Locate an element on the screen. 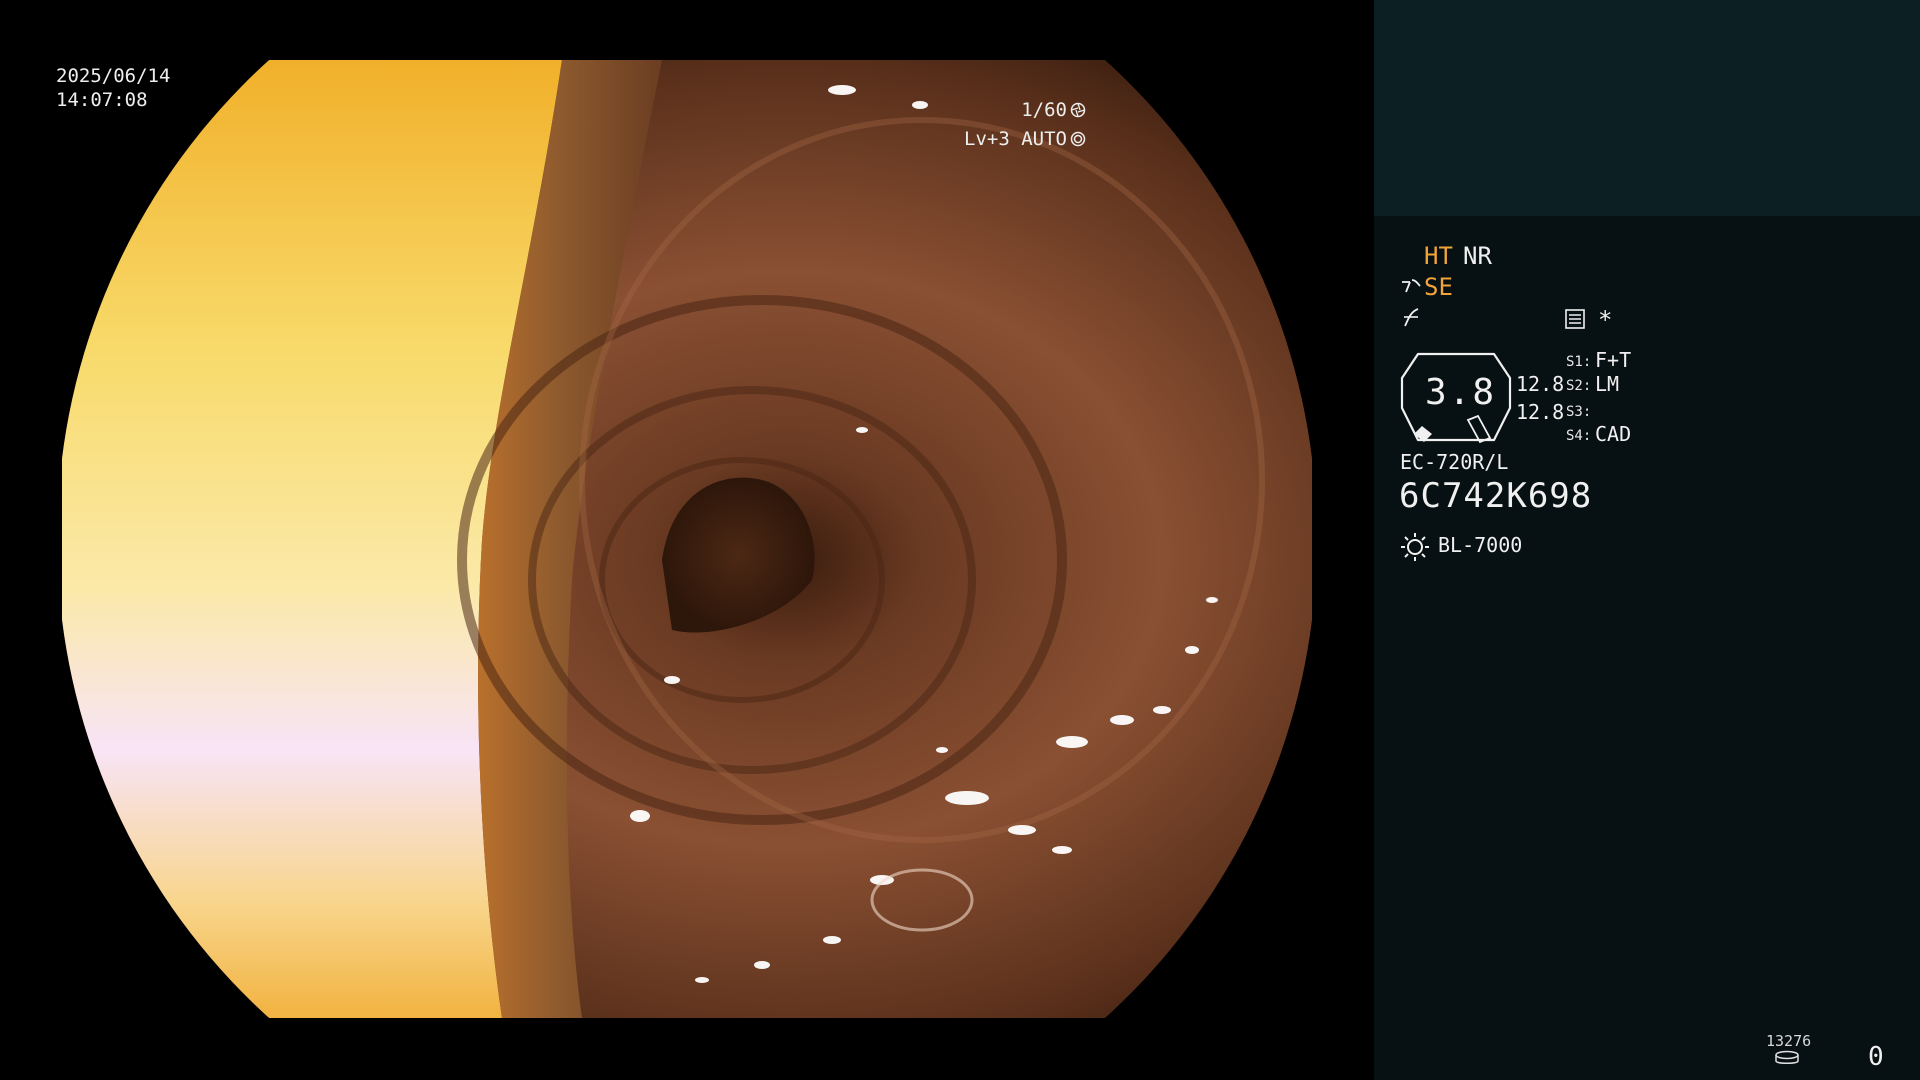 The width and height of the screenshot is (1920, 1080). scope-model: EC-720R/L is located at coordinates (1454, 462).